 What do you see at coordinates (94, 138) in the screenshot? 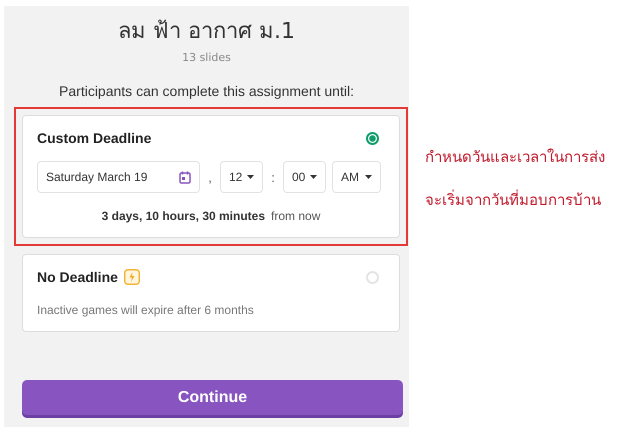
I see `option-title: Custom Deadline` at bounding box center [94, 138].